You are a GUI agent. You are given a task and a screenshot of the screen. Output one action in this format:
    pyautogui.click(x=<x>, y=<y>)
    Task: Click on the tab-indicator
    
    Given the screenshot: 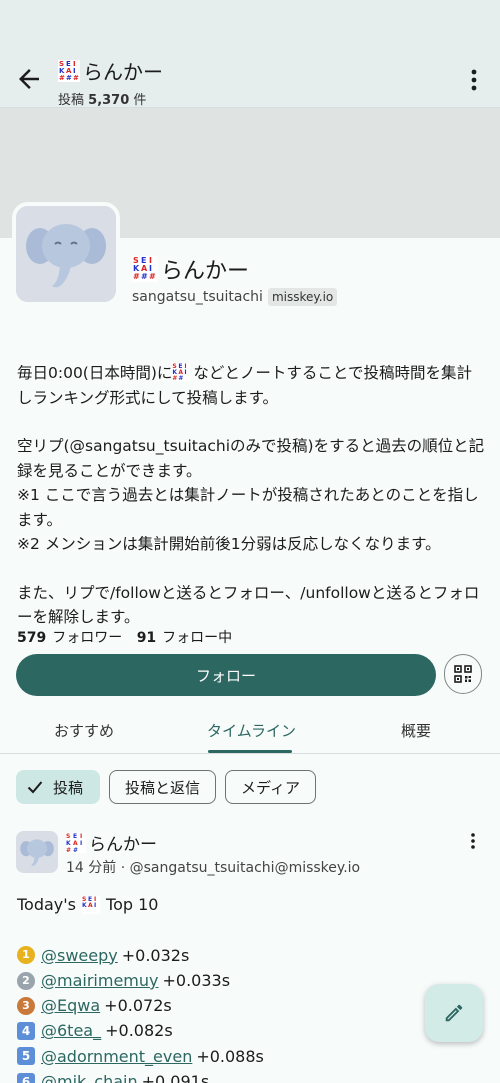 What is the action you would take?
    pyautogui.click(x=250, y=751)
    